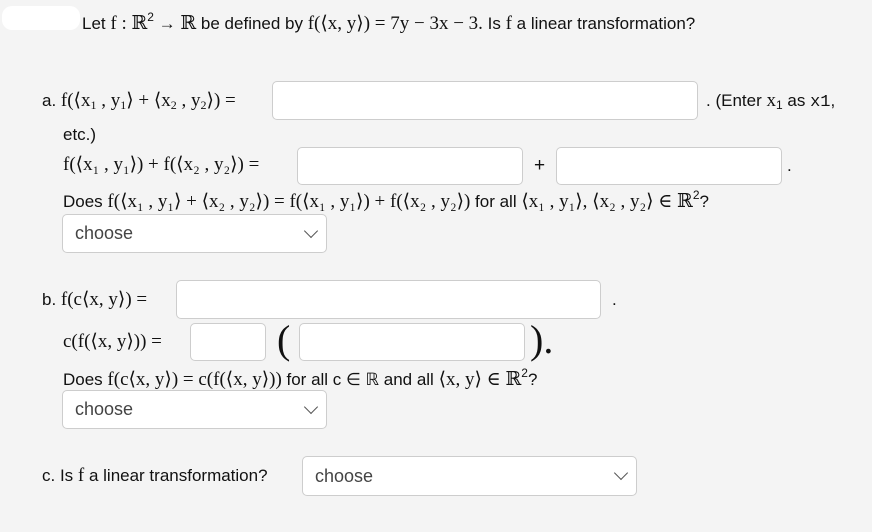 This screenshot has width=872, height=532. I want to click on question-math: ⟨x, y⟩ ∈ ℝ, so click(480, 379).